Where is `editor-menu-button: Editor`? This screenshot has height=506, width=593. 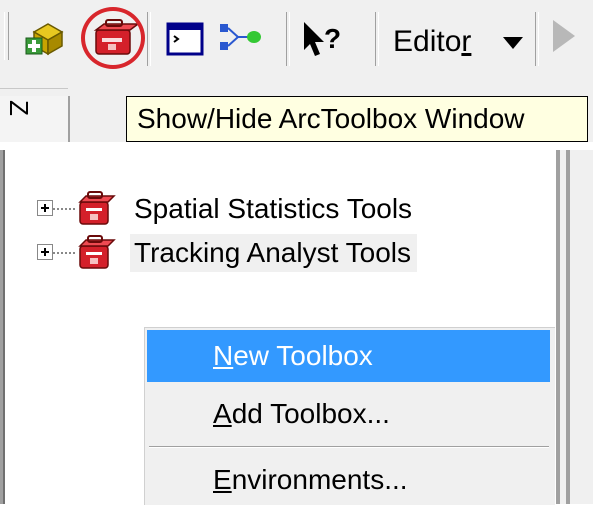
editor-menu-button: Editor is located at coordinates (458, 42).